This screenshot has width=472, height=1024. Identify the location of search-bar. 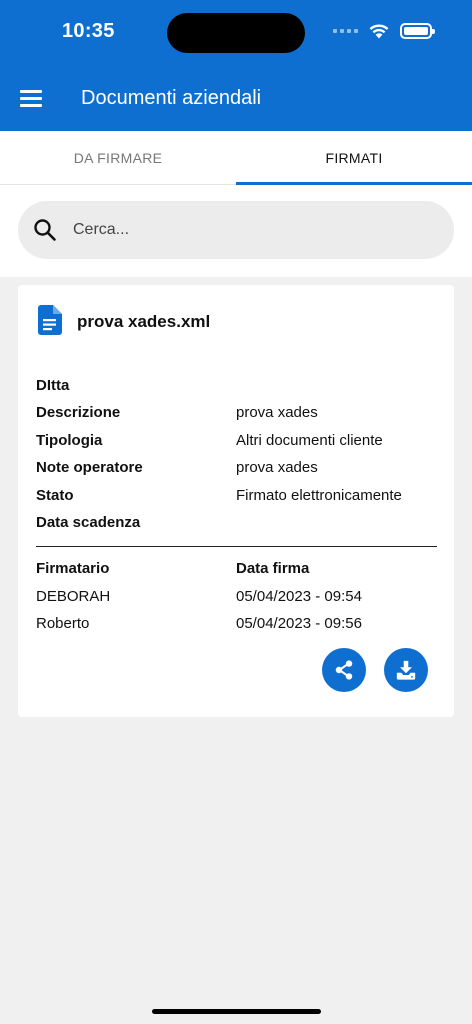
(236, 230).